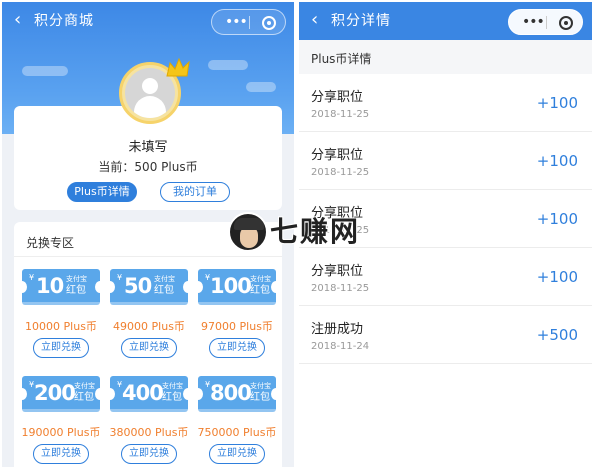  I want to click on coupon-price: 380000 Plus币, so click(149, 432).